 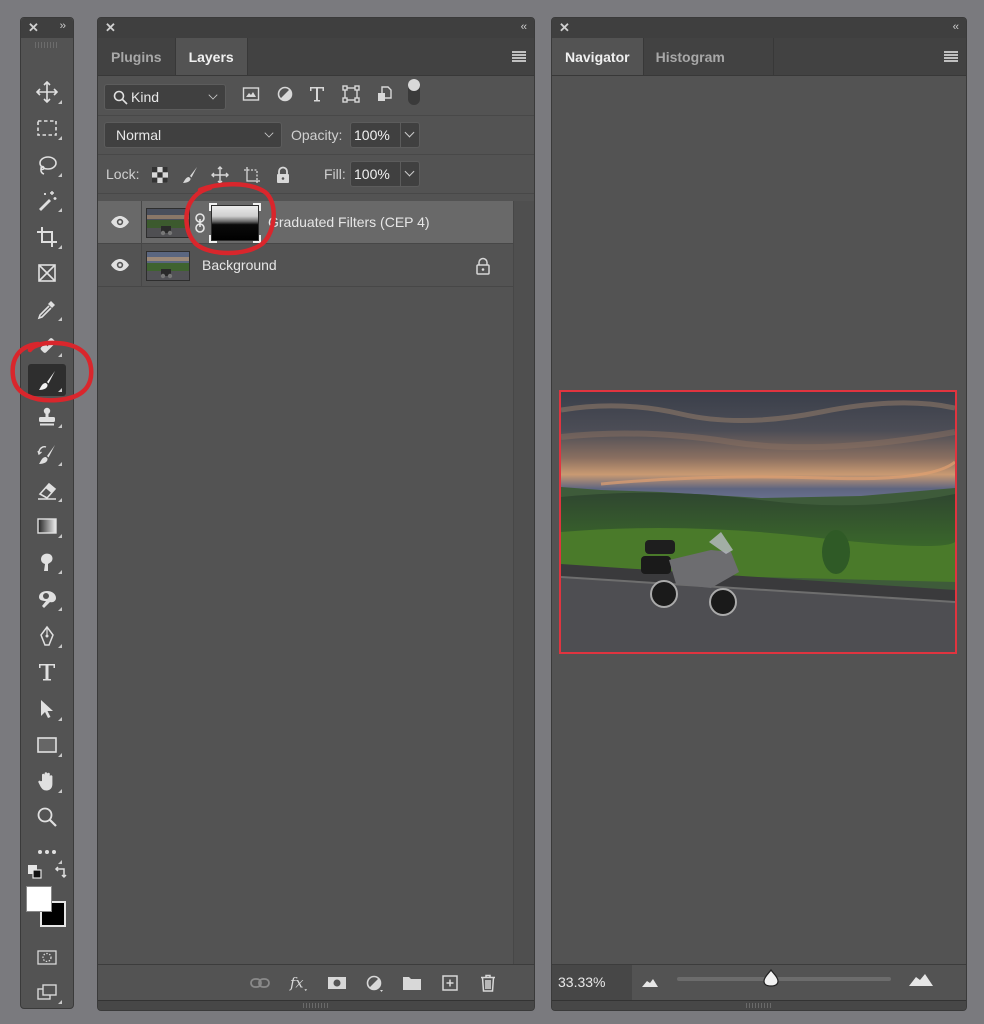 I want to click on frame-tool-button, so click(x=47, y=273).